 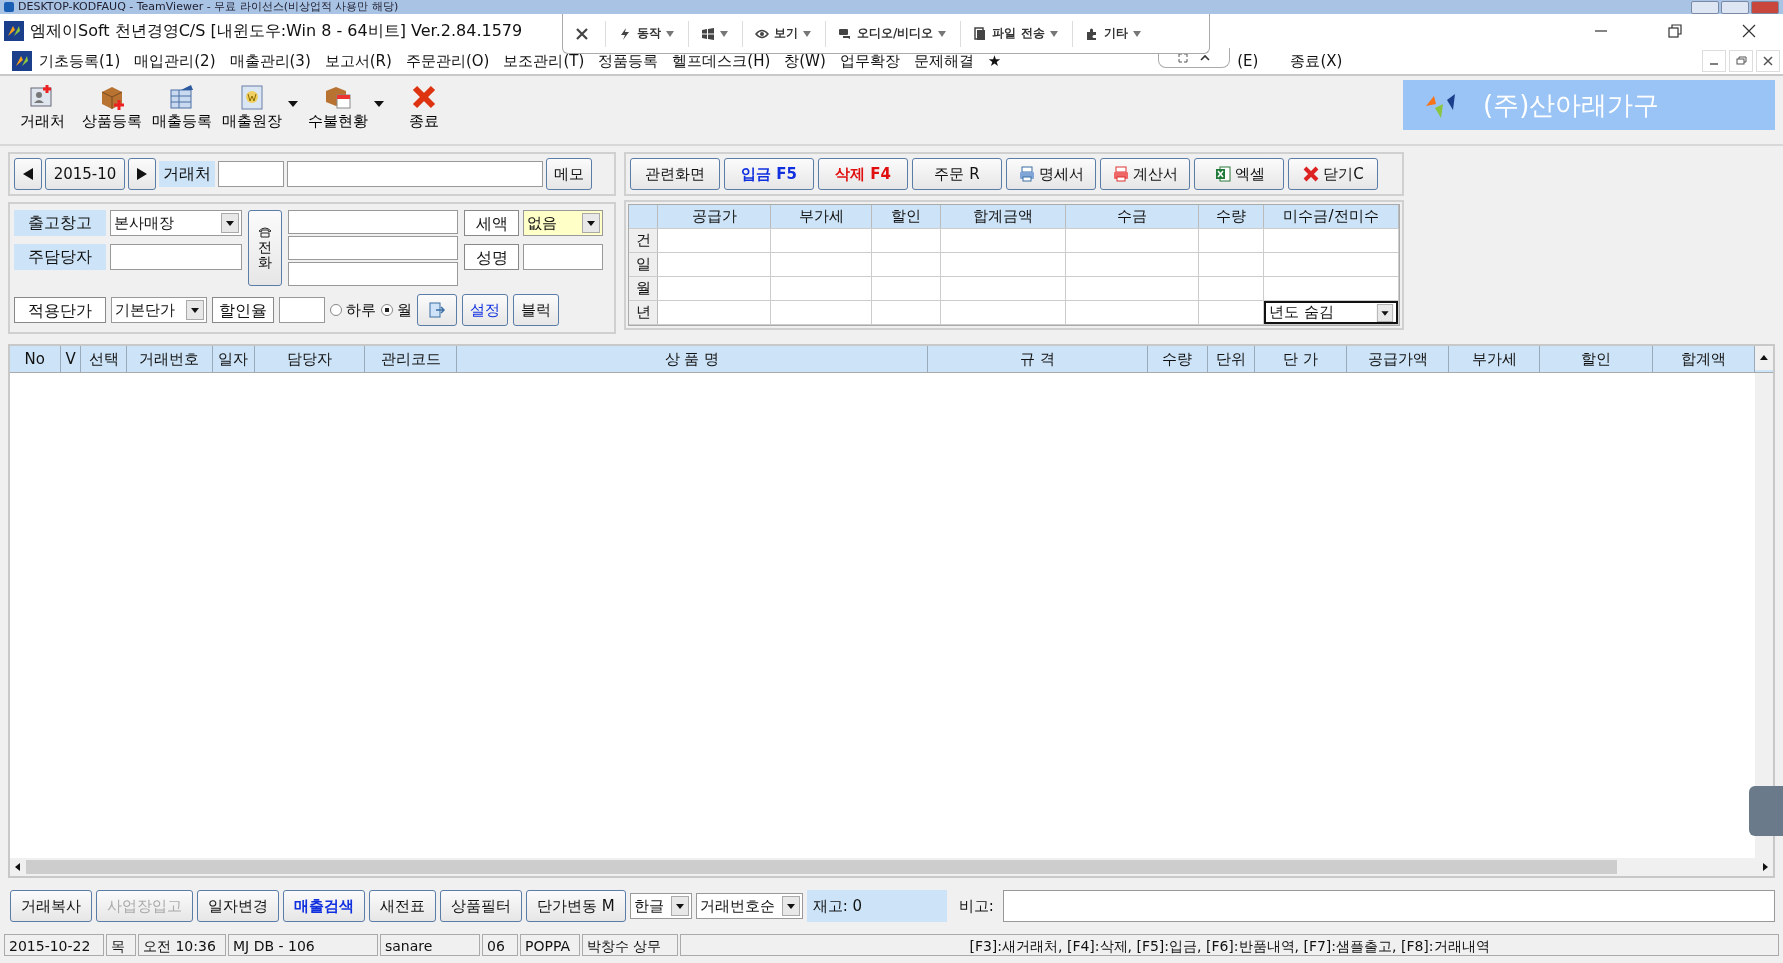 What do you see at coordinates (714, 216) in the screenshot?
I see `column-header: 공급가` at bounding box center [714, 216].